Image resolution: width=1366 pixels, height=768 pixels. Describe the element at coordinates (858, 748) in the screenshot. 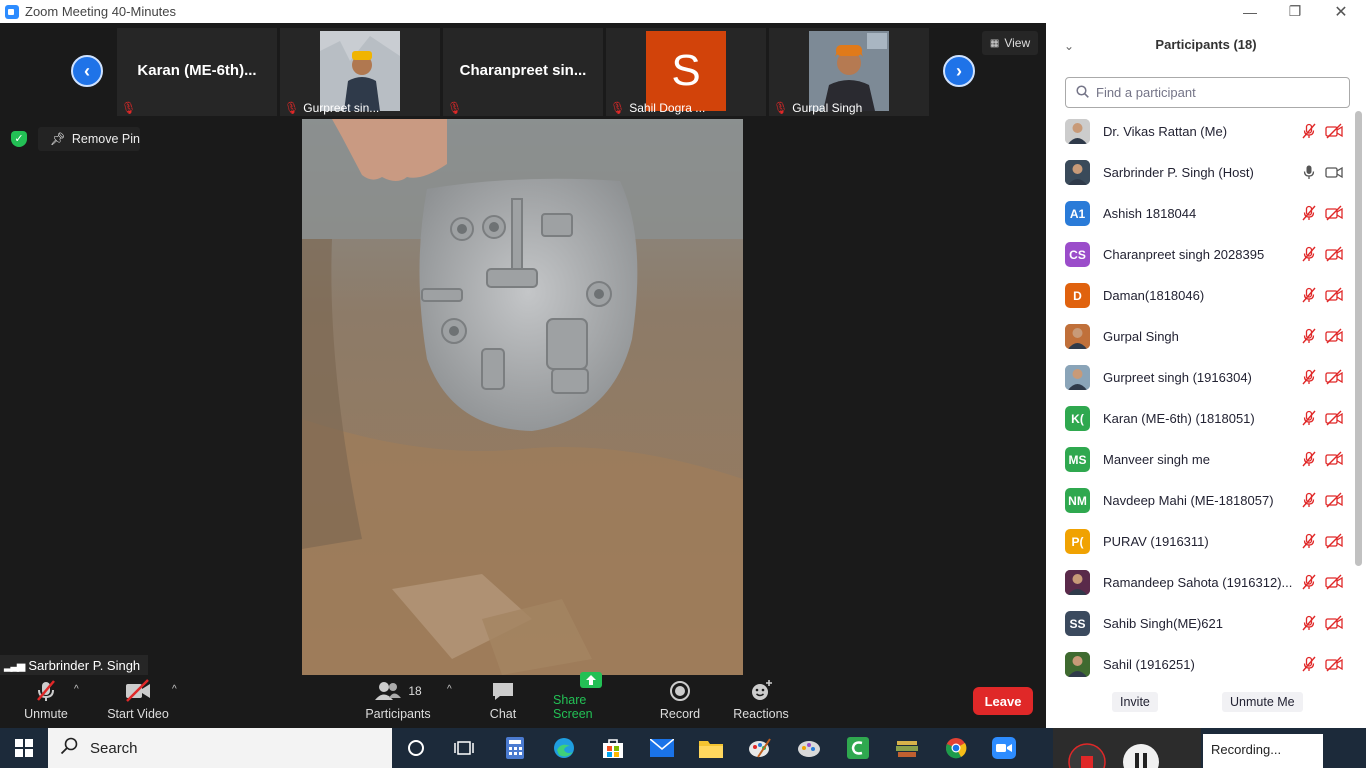

I see `camtasia-icon` at that location.